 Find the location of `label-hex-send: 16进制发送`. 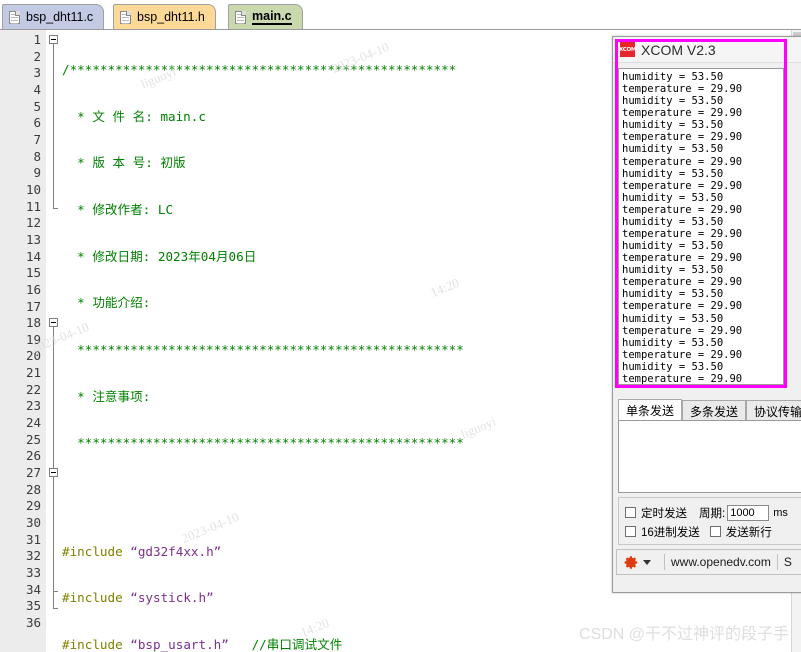

label-hex-send: 16进制发送 is located at coordinates (670, 532).